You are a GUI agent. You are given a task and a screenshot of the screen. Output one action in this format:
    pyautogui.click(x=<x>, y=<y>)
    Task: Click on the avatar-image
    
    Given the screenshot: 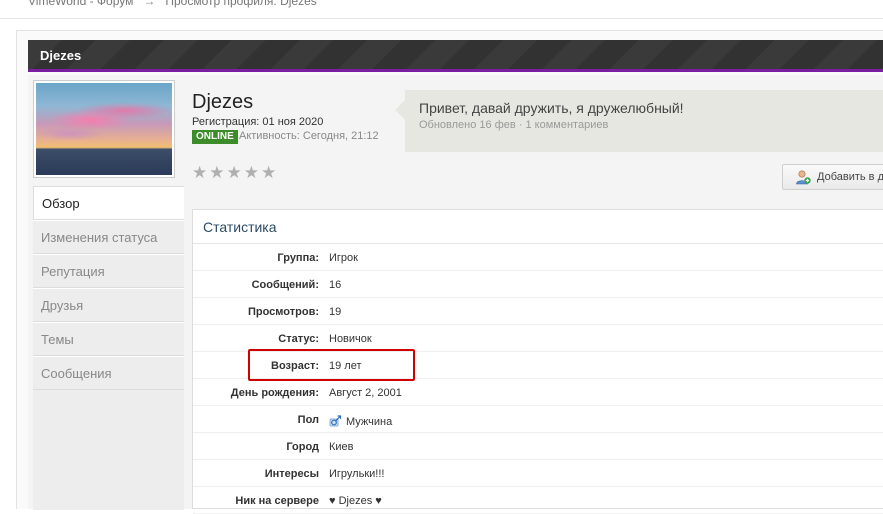 What is the action you would take?
    pyautogui.click(x=104, y=129)
    